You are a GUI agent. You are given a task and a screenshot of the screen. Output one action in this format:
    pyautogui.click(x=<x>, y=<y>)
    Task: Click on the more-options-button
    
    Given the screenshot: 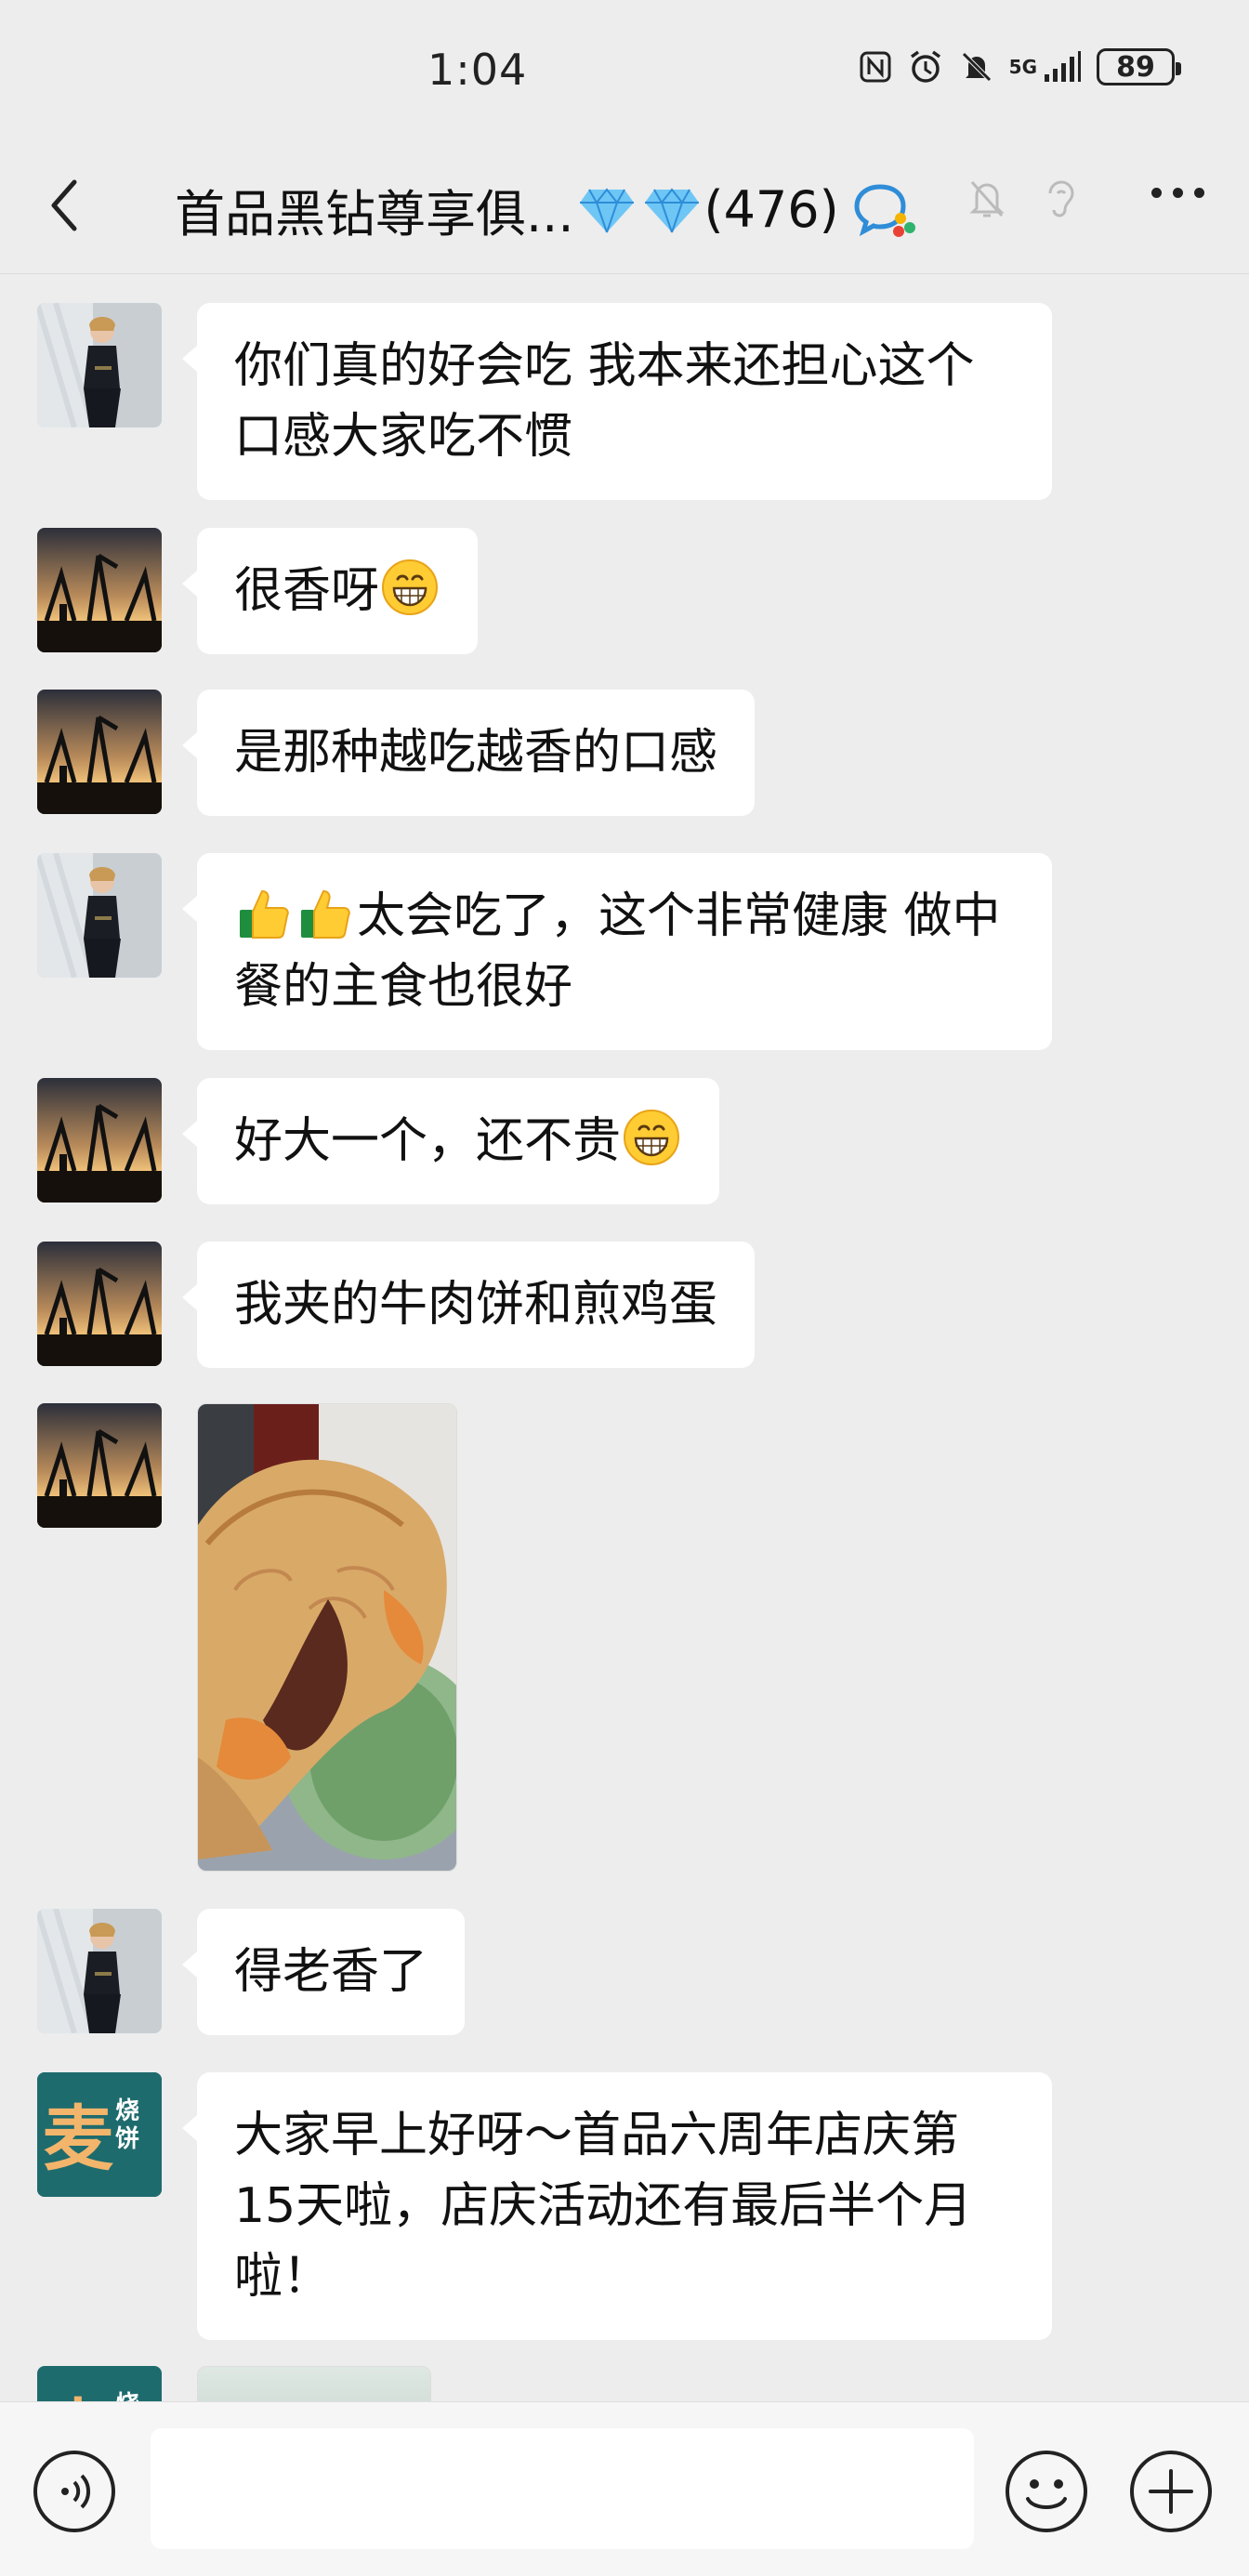 What is the action you would take?
    pyautogui.click(x=1177, y=193)
    